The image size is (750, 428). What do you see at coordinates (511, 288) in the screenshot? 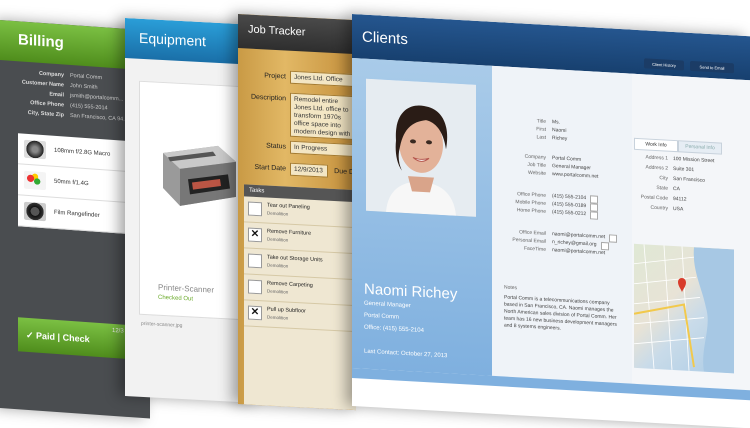
I see `notes-label: Notes` at bounding box center [511, 288].